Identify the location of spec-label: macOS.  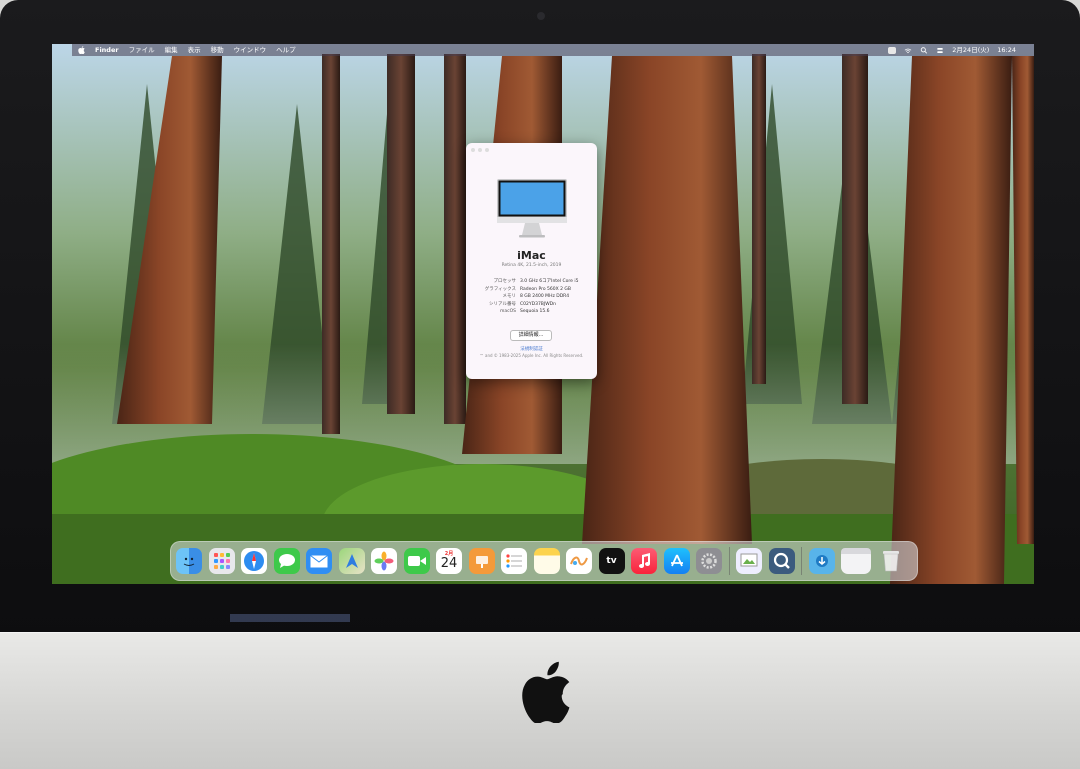
(507, 311).